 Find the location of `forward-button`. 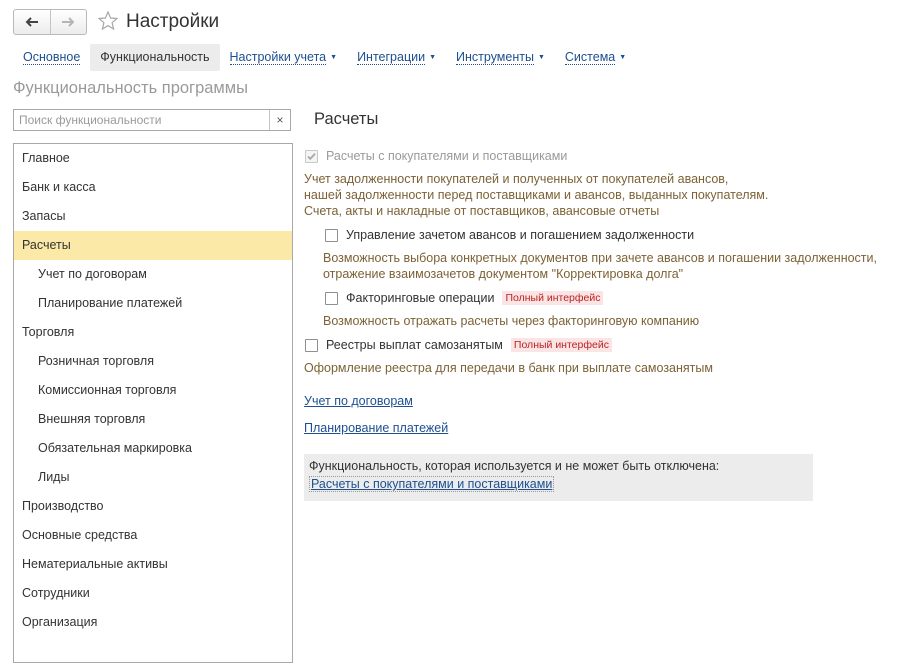

forward-button is located at coordinates (68, 22).